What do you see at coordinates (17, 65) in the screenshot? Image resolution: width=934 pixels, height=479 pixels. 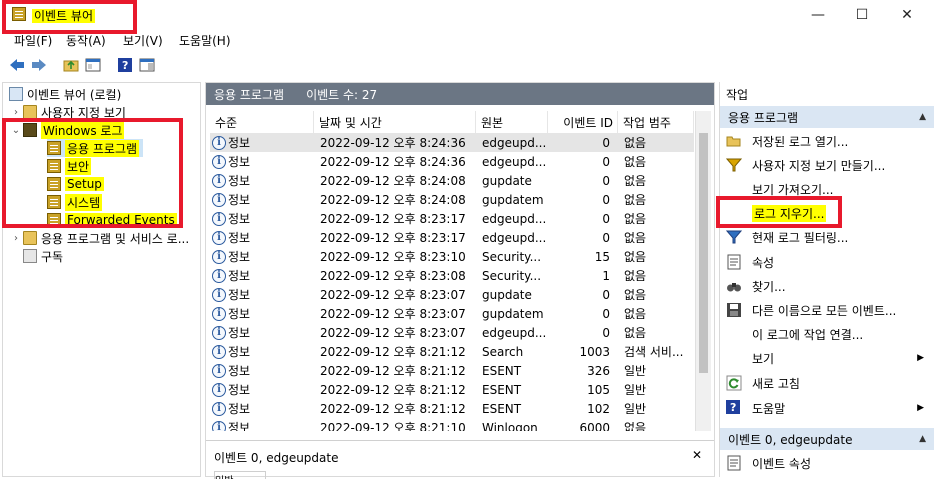 I see `back-arrow-icon` at bounding box center [17, 65].